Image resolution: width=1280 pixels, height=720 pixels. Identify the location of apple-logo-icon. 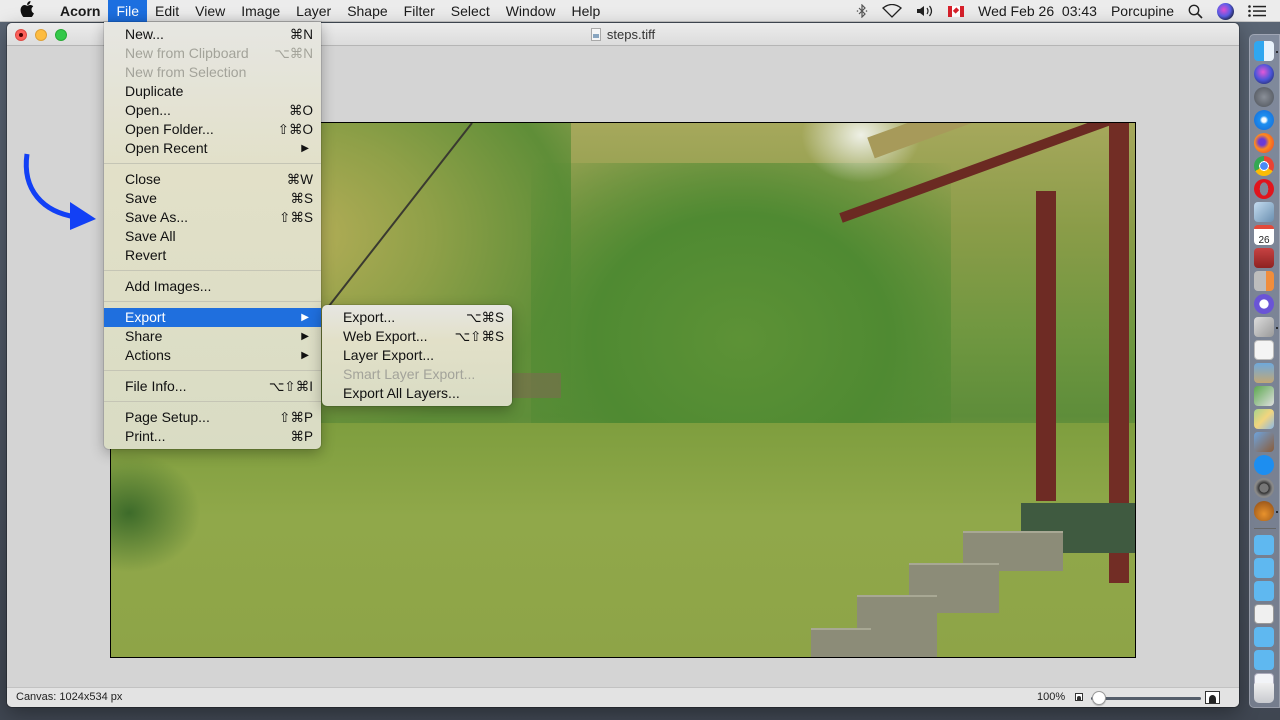
(27, 10).